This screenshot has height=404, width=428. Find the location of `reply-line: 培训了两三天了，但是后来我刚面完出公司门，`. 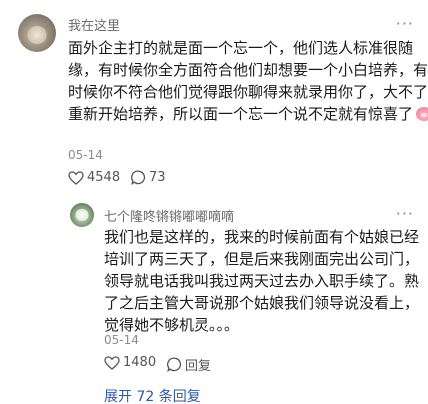

reply-line: 培训了两三天了，但是后来我刚面完出公司门， is located at coordinates (262, 259).